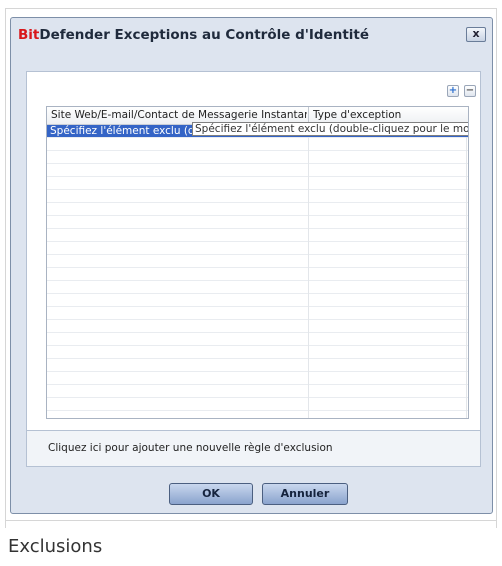 The image size is (502, 566). I want to click on plus-icon: +, so click(453, 90).